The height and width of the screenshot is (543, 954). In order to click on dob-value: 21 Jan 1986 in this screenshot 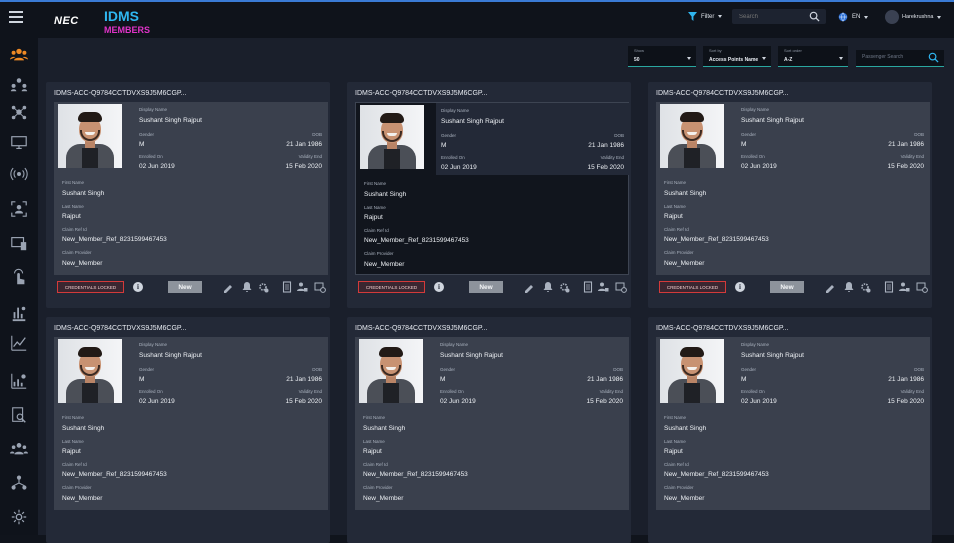, I will do `click(304, 379)`.